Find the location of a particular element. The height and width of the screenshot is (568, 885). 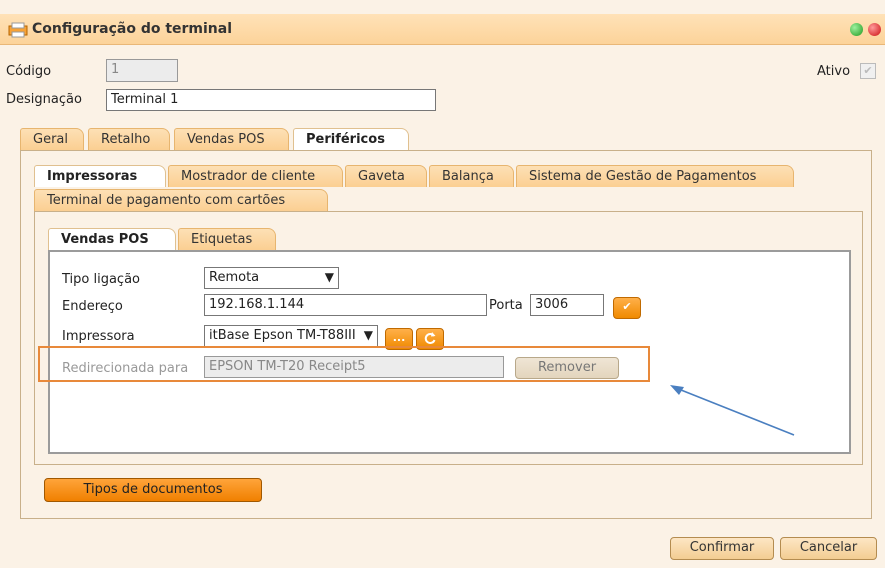

impressora-label: Impressora is located at coordinates (98, 336).